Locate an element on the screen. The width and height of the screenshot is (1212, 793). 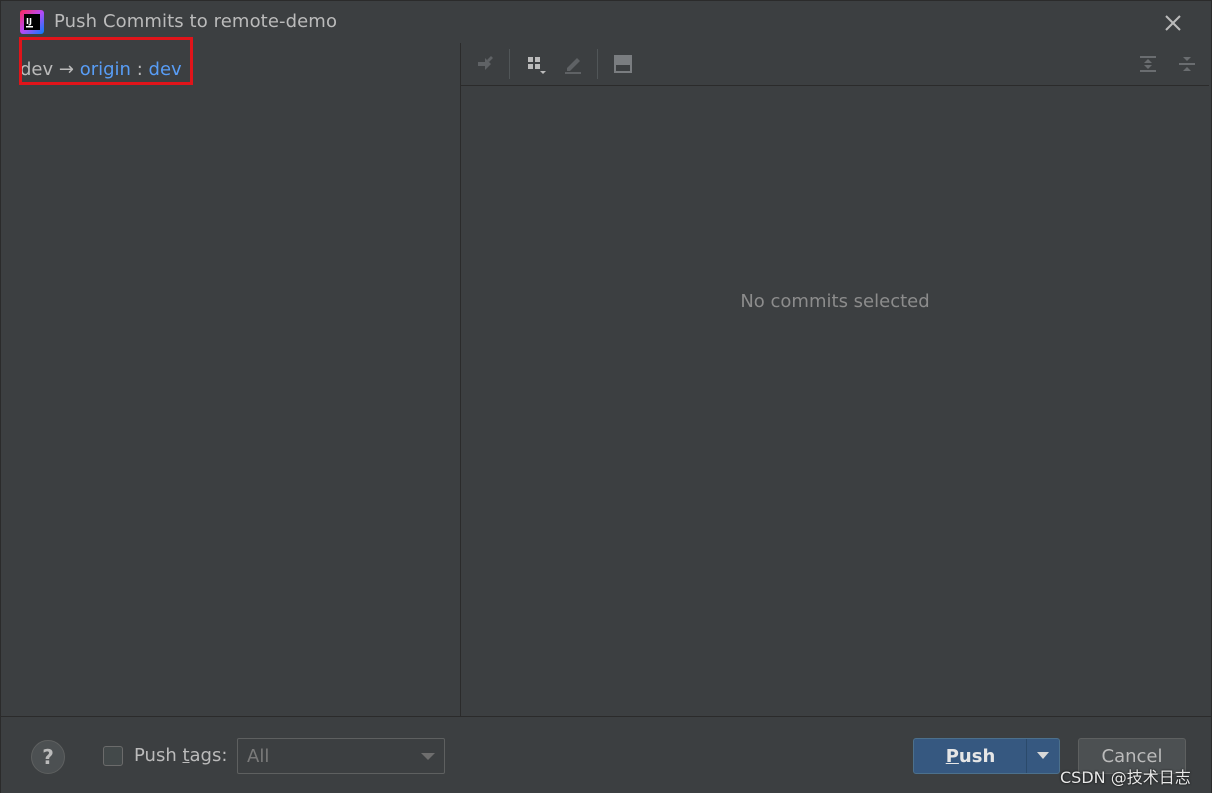
close-button is located at coordinates (1173, 23).